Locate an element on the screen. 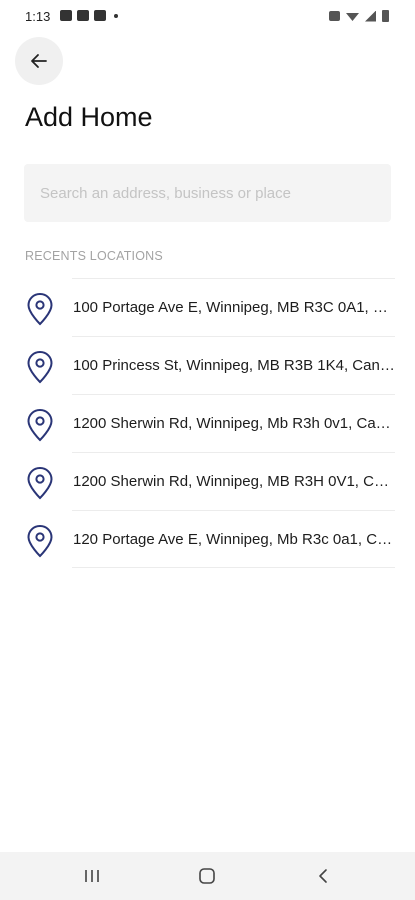 Image resolution: width=415 pixels, height=900 pixels. back-chevron-icon is located at coordinates (323, 876).